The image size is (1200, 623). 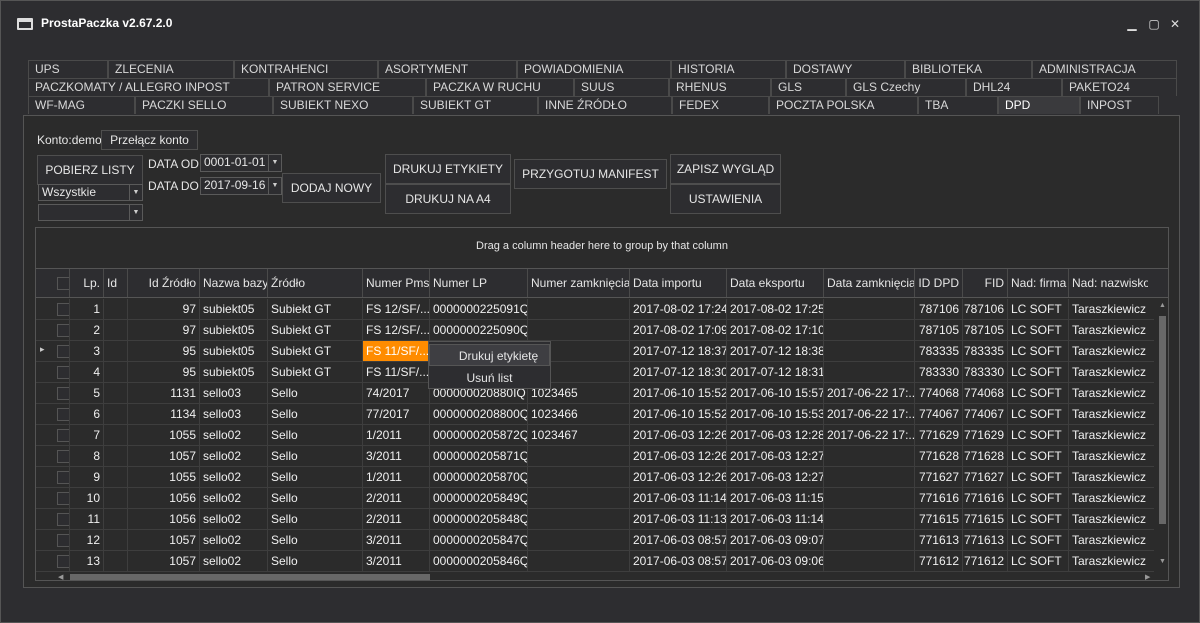 What do you see at coordinates (774, 498) in the screenshot?
I see `table-cell: 2017-06-03 11:15` at bounding box center [774, 498].